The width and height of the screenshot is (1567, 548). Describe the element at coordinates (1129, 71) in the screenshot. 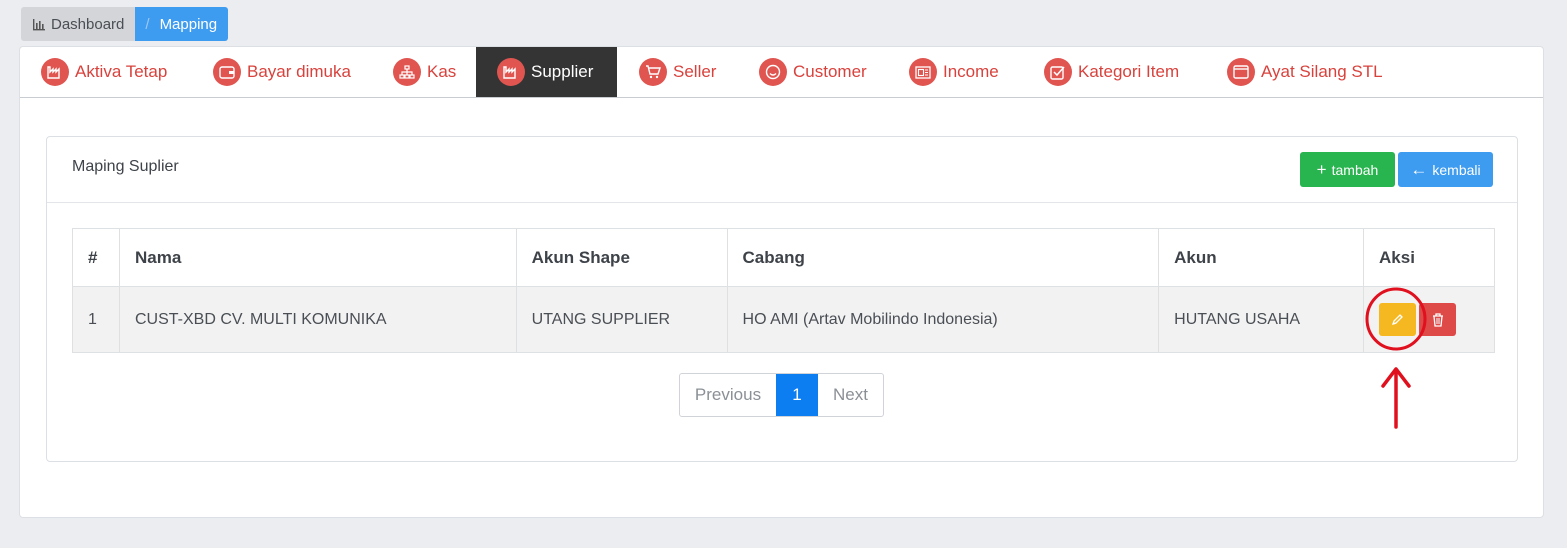

I see `tab-label: Kategori Item` at that location.